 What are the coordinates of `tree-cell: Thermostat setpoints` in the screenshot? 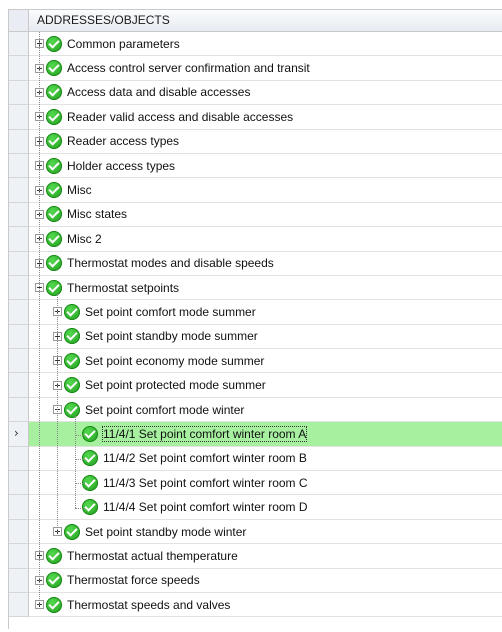 It's located at (265, 288).